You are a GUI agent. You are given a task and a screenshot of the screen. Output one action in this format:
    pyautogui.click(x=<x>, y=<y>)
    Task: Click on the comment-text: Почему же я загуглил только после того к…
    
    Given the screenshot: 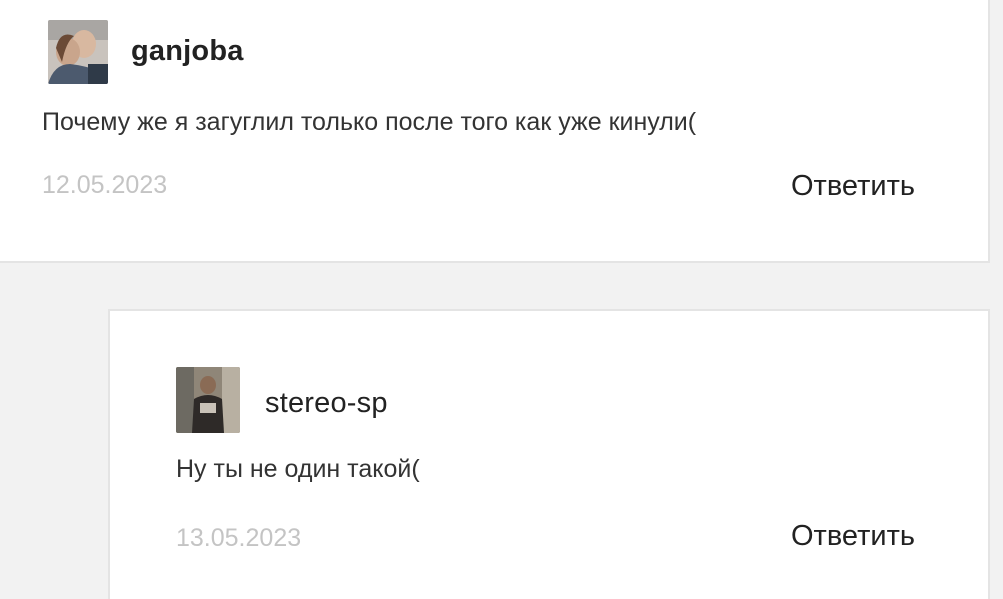 What is the action you would take?
    pyautogui.click(x=369, y=122)
    